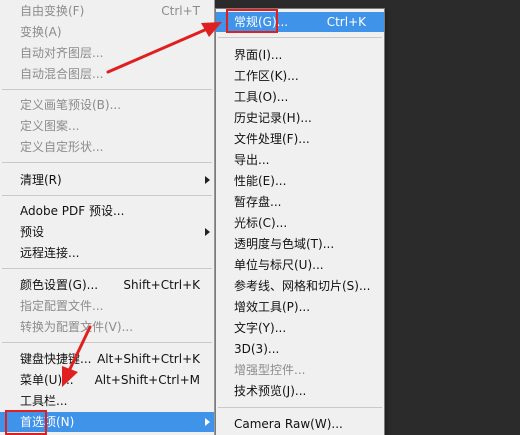 The height and width of the screenshot is (435, 520). Describe the element at coordinates (77, 356) in the screenshot. I see `annotation-arrow-bottom` at that location.